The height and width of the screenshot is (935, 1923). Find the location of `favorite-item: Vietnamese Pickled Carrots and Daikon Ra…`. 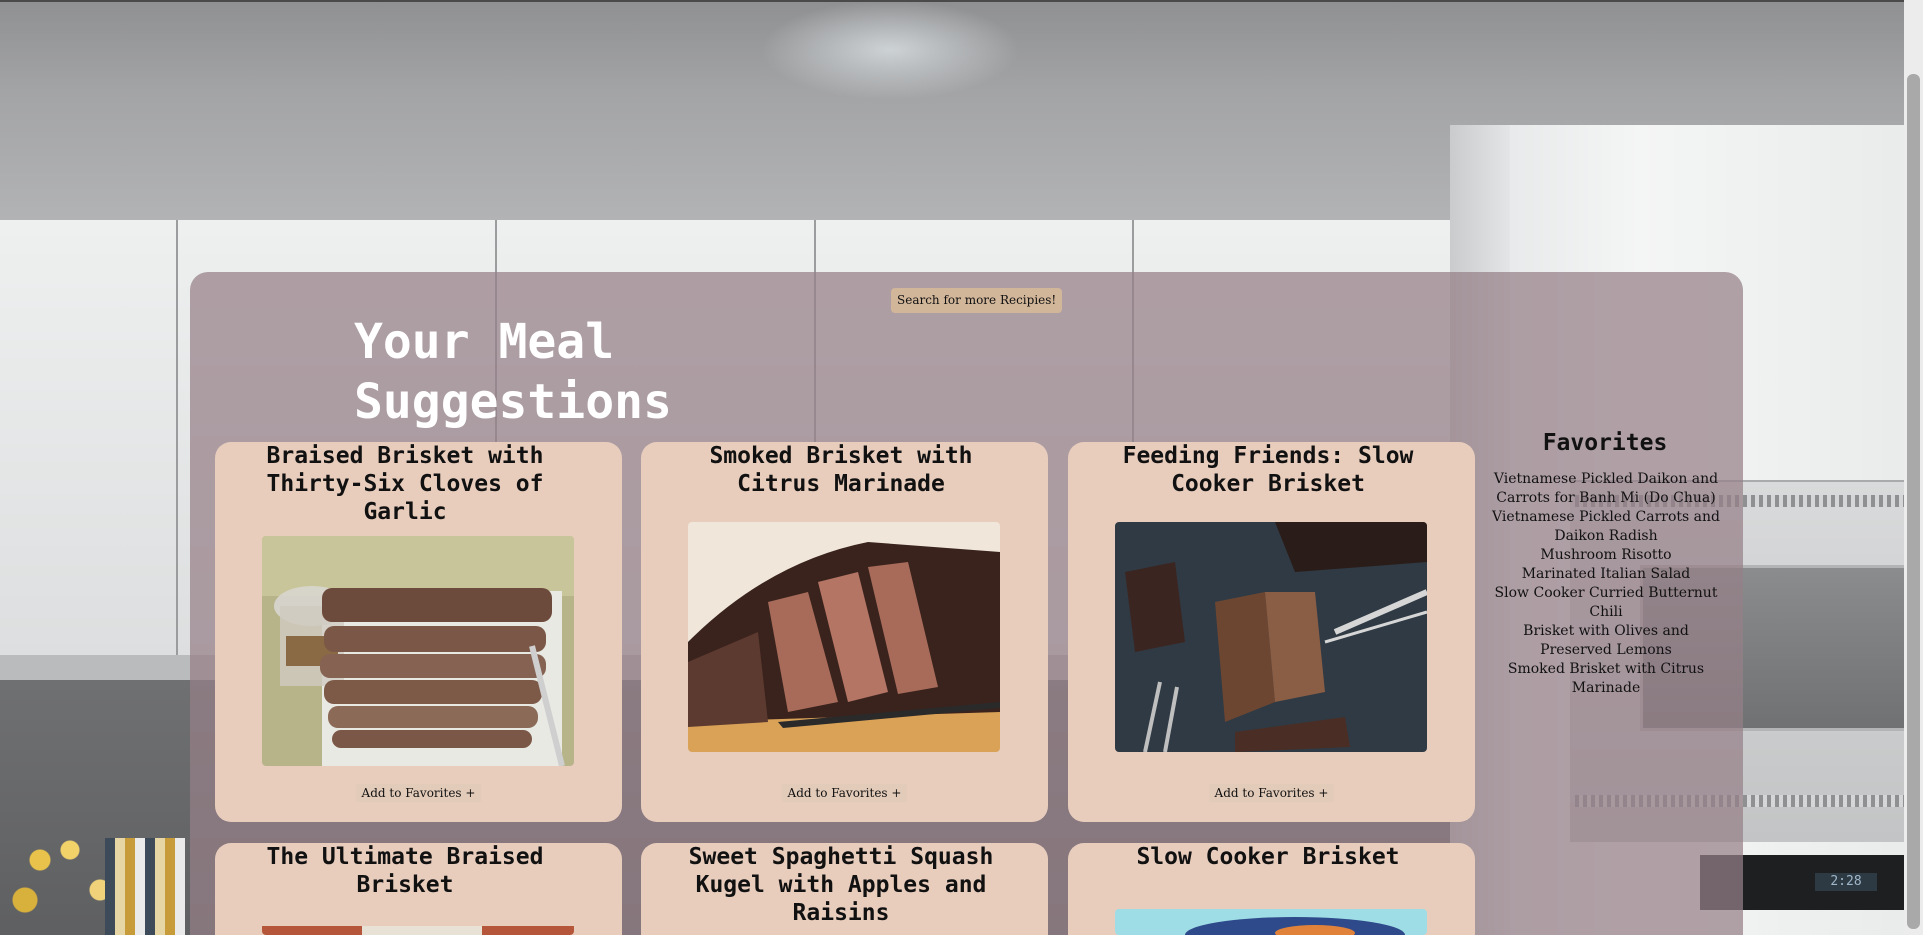

favorite-item: Vietnamese Pickled Carrots and Daikon Ra… is located at coordinates (1606, 527).